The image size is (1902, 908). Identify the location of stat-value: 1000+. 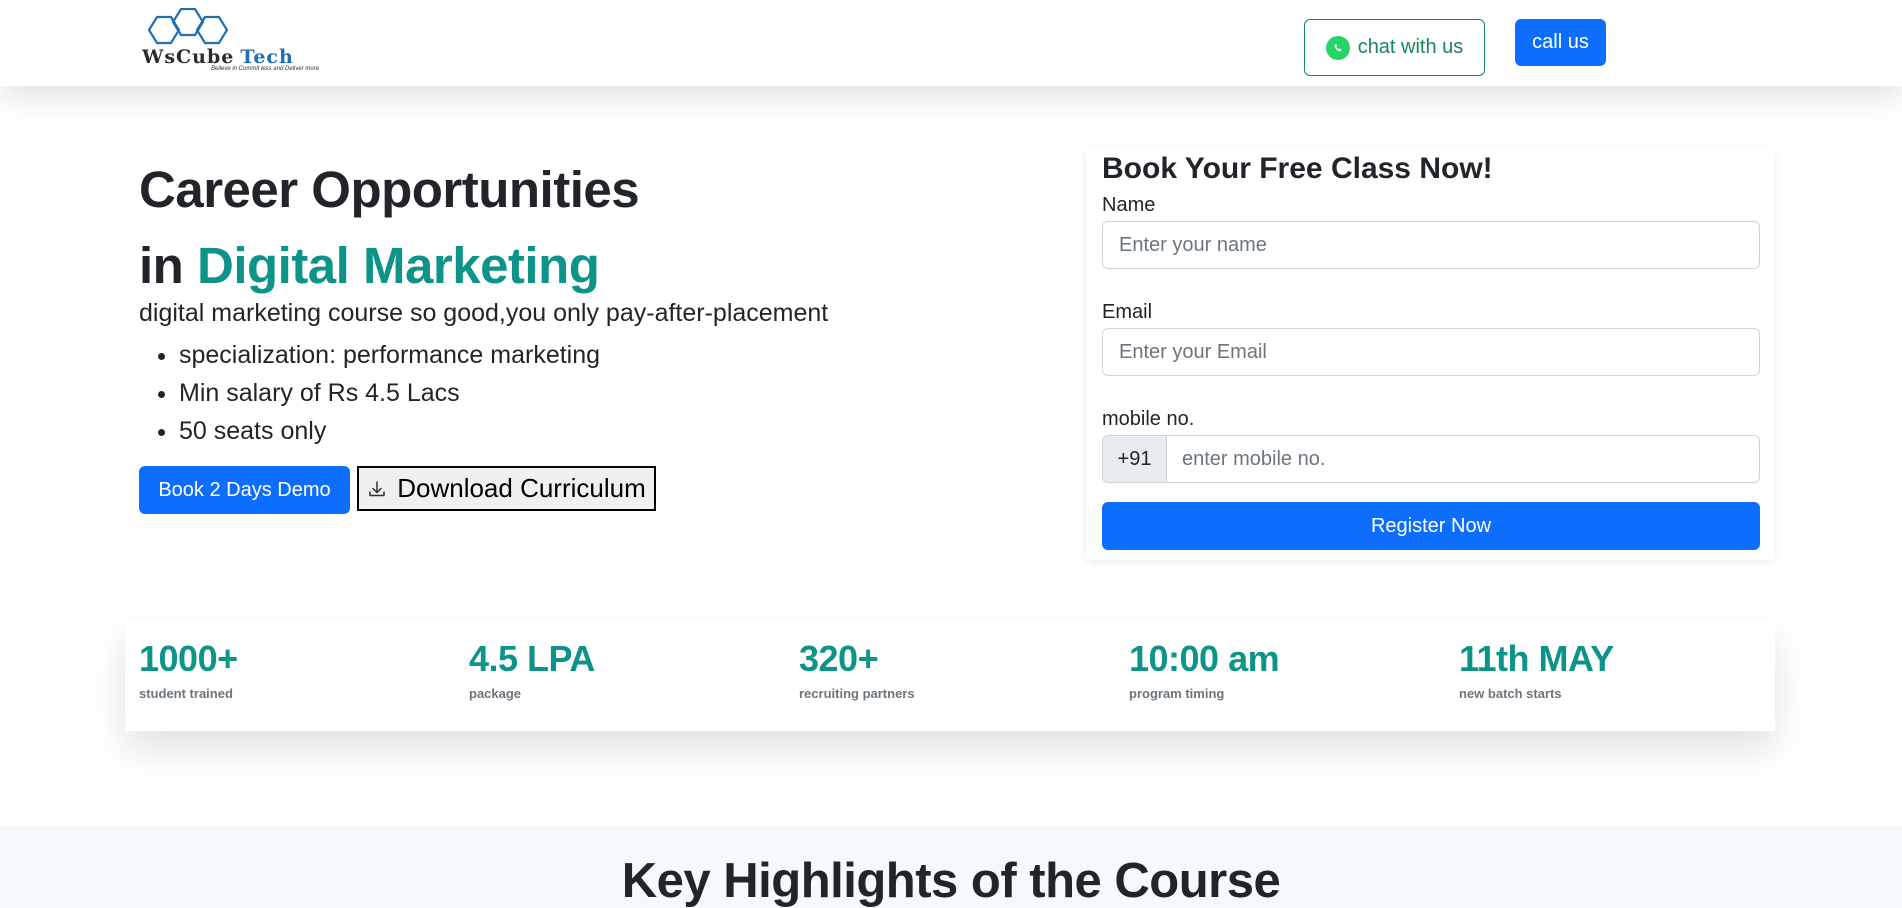
(188, 658).